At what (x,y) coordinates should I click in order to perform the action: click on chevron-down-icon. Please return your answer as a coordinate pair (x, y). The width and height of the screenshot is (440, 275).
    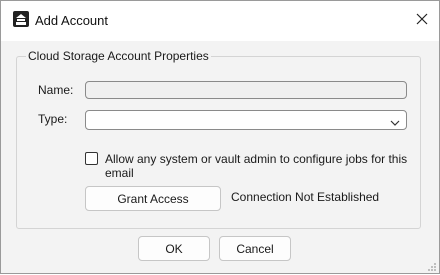
    Looking at the image, I should click on (395, 121).